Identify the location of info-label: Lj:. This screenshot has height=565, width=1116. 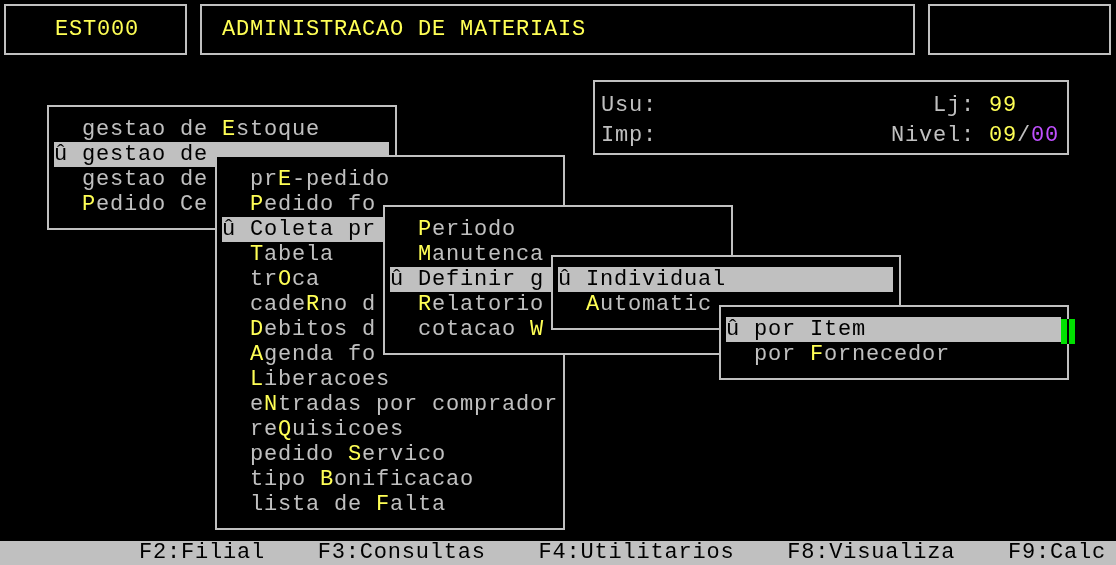
(953, 106).